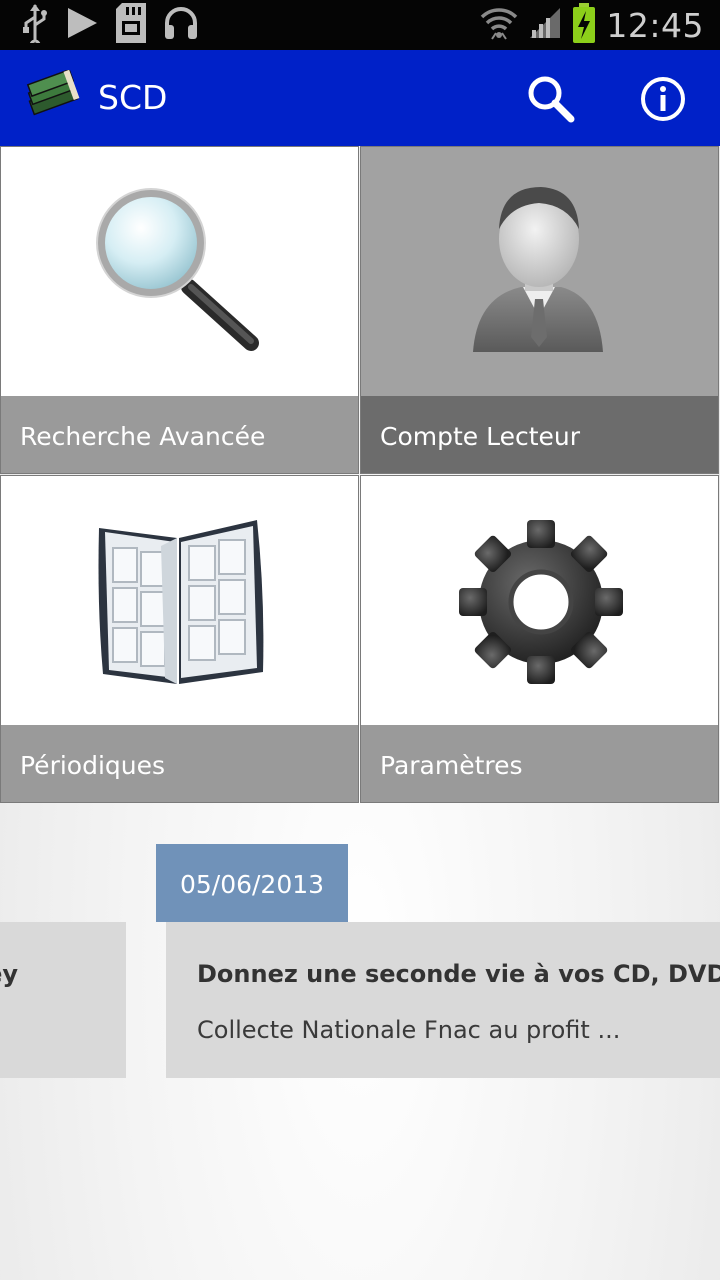 The height and width of the screenshot is (1280, 720). Describe the element at coordinates (360, 25) in the screenshot. I see `status-bar: 12:45` at that location.